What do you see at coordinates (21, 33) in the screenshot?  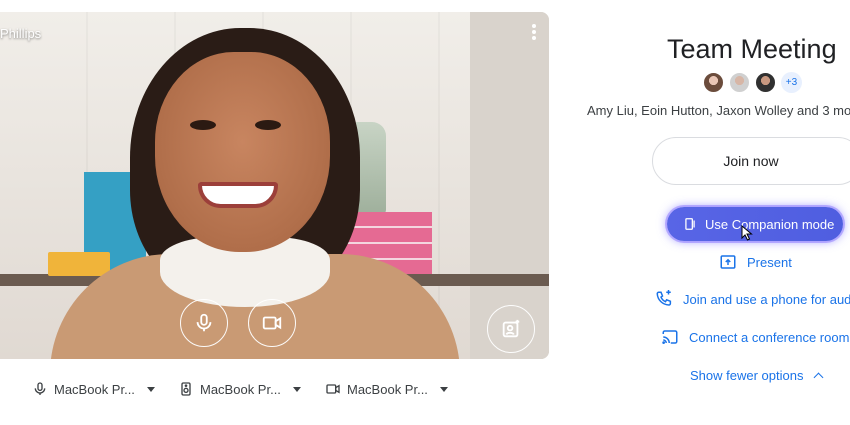 I see `self-view-name: Phillips` at bounding box center [21, 33].